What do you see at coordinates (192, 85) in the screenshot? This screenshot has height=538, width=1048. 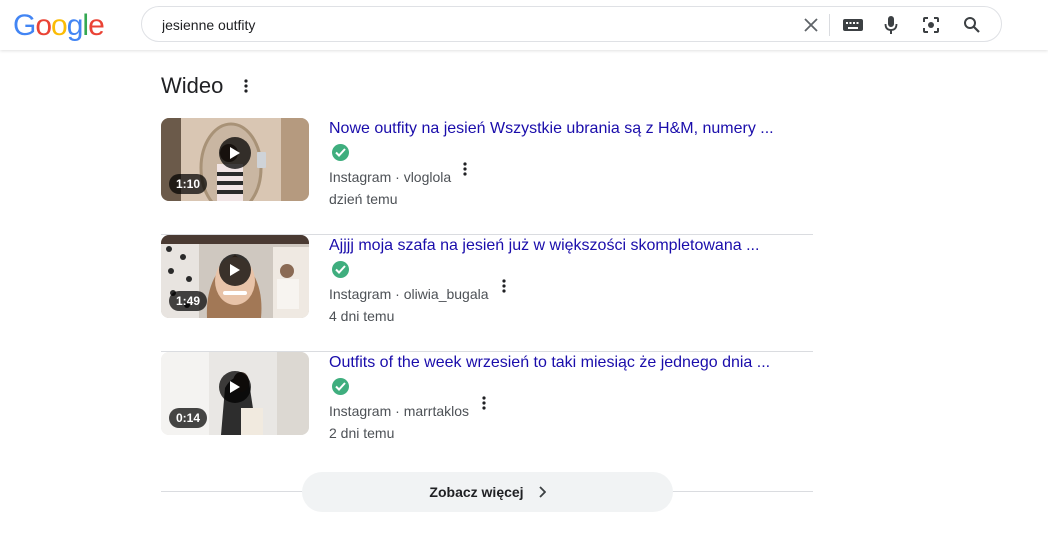 I see `section-title: Wideo` at bounding box center [192, 85].